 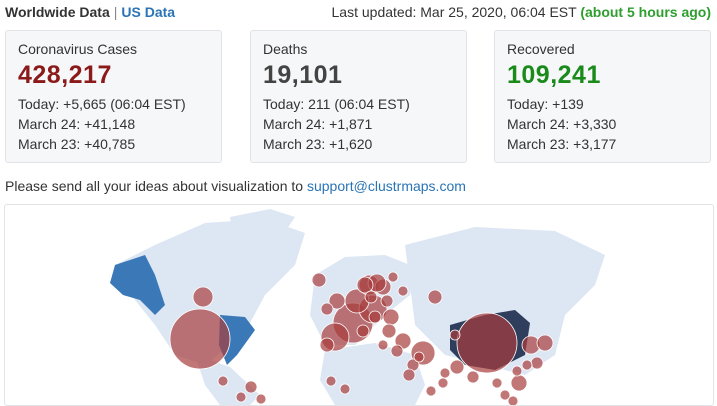 What do you see at coordinates (383, 345) in the screenshot?
I see `bubble-hungary` at bounding box center [383, 345].